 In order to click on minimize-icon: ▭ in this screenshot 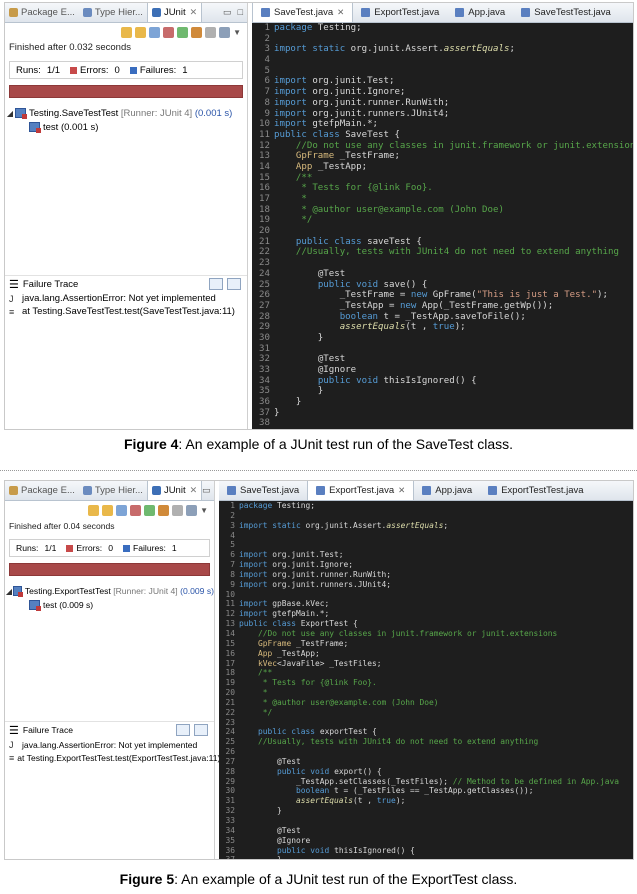, I will do `click(206, 490)`.